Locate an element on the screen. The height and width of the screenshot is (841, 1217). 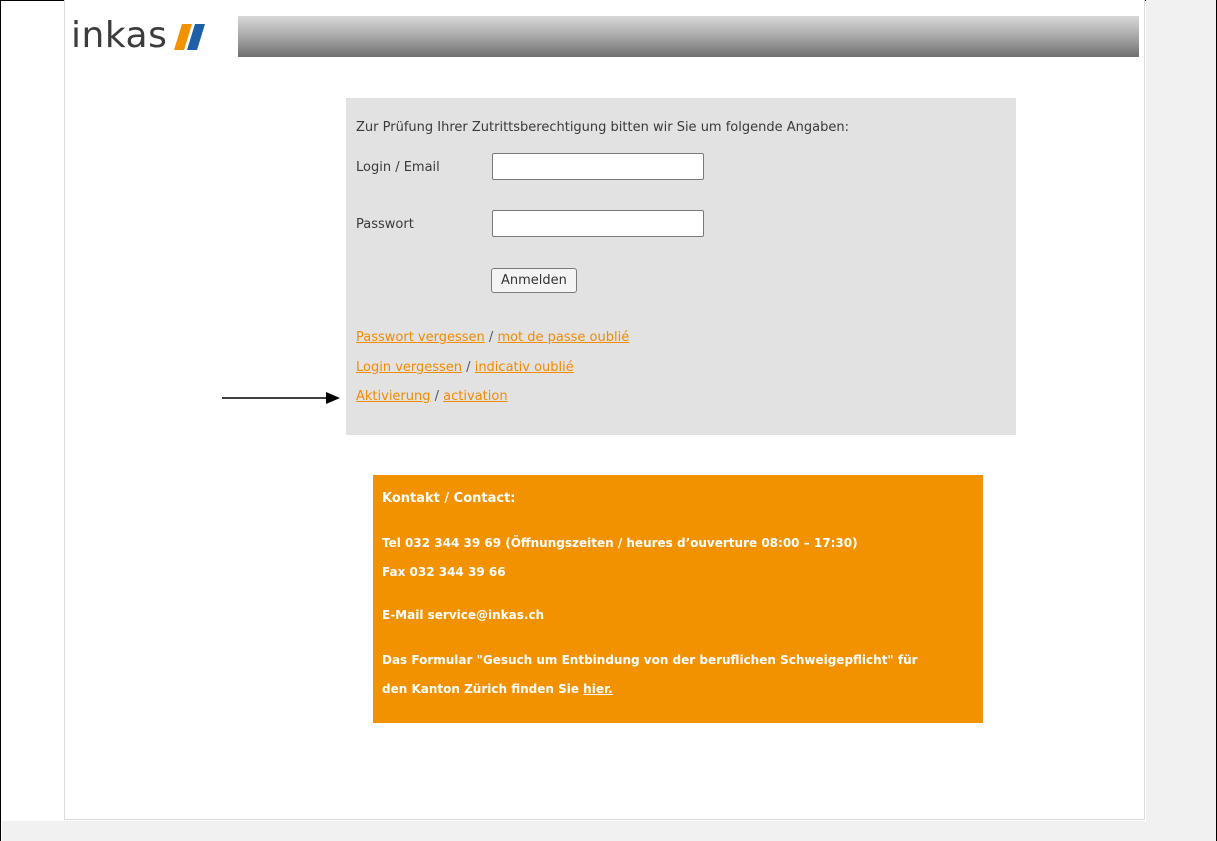
mot-de-passe-oublie-link: mot de passe oublié is located at coordinates (563, 337).